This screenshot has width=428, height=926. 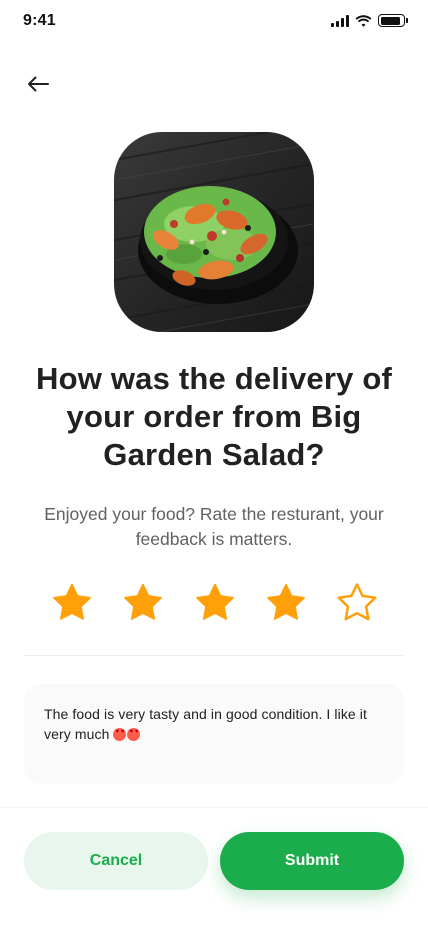 I want to click on status-bar: 9:41, so click(x=214, y=22).